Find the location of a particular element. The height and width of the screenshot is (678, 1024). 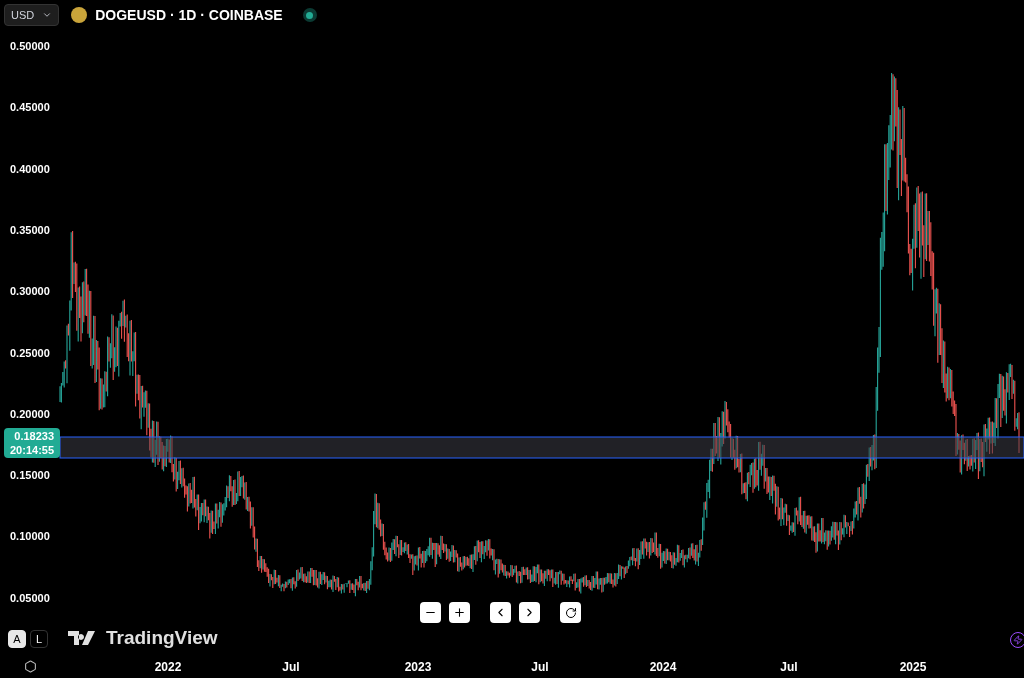

currency-select: USD is located at coordinates (32, 15).